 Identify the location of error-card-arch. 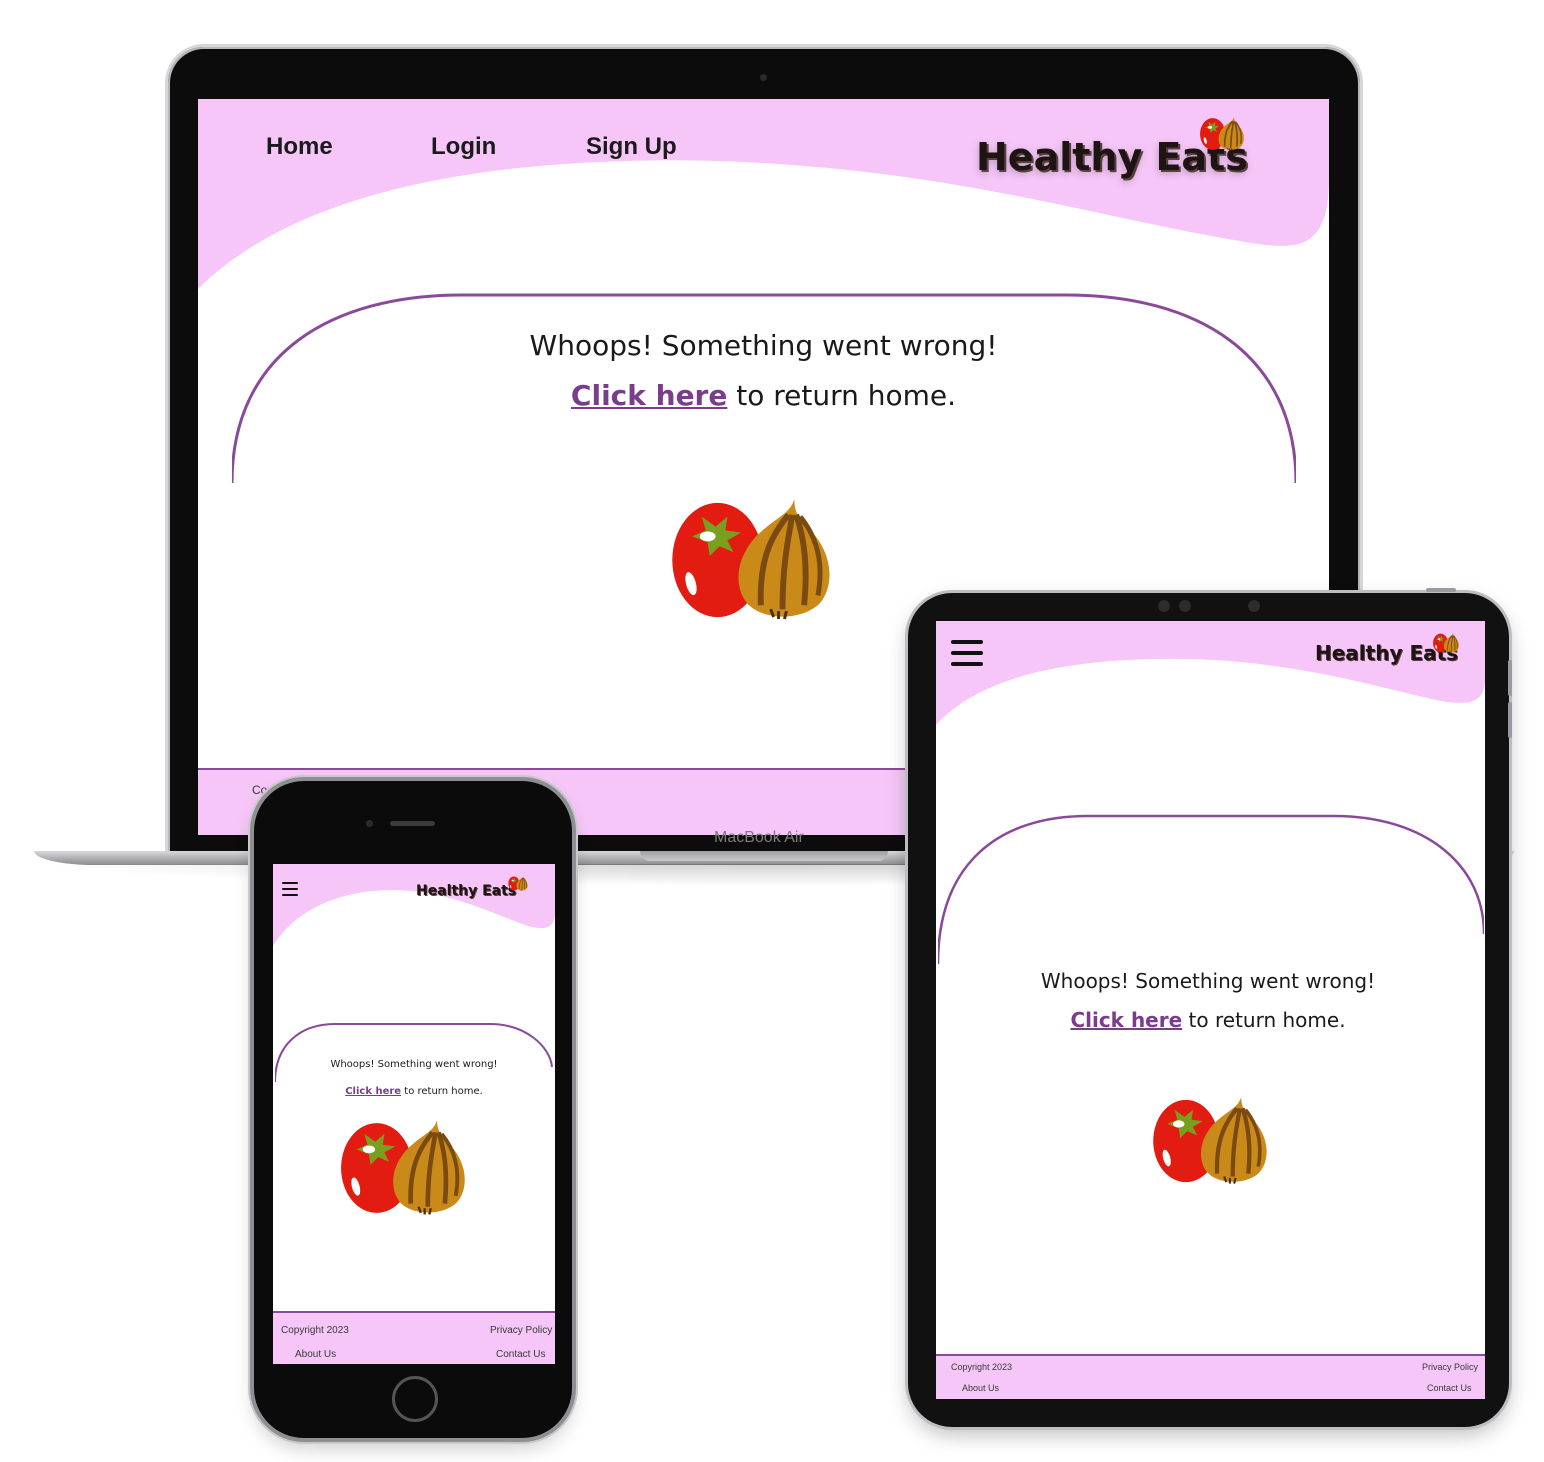
(414, 1053).